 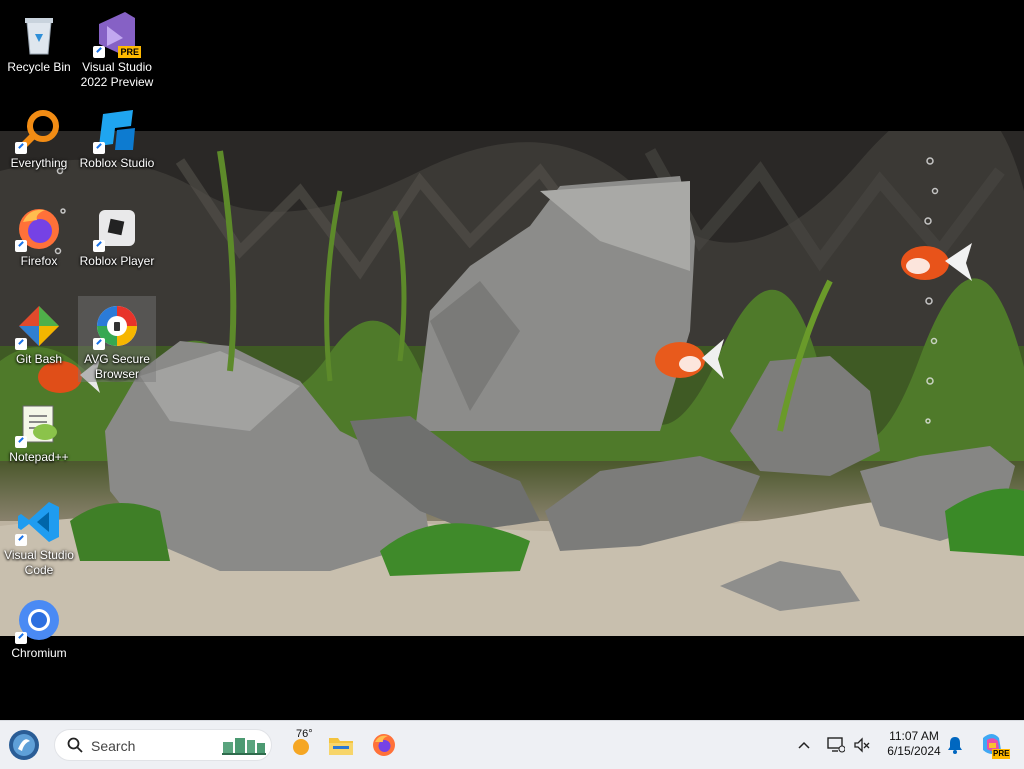 I want to click on notifications-button, so click(x=955, y=745).